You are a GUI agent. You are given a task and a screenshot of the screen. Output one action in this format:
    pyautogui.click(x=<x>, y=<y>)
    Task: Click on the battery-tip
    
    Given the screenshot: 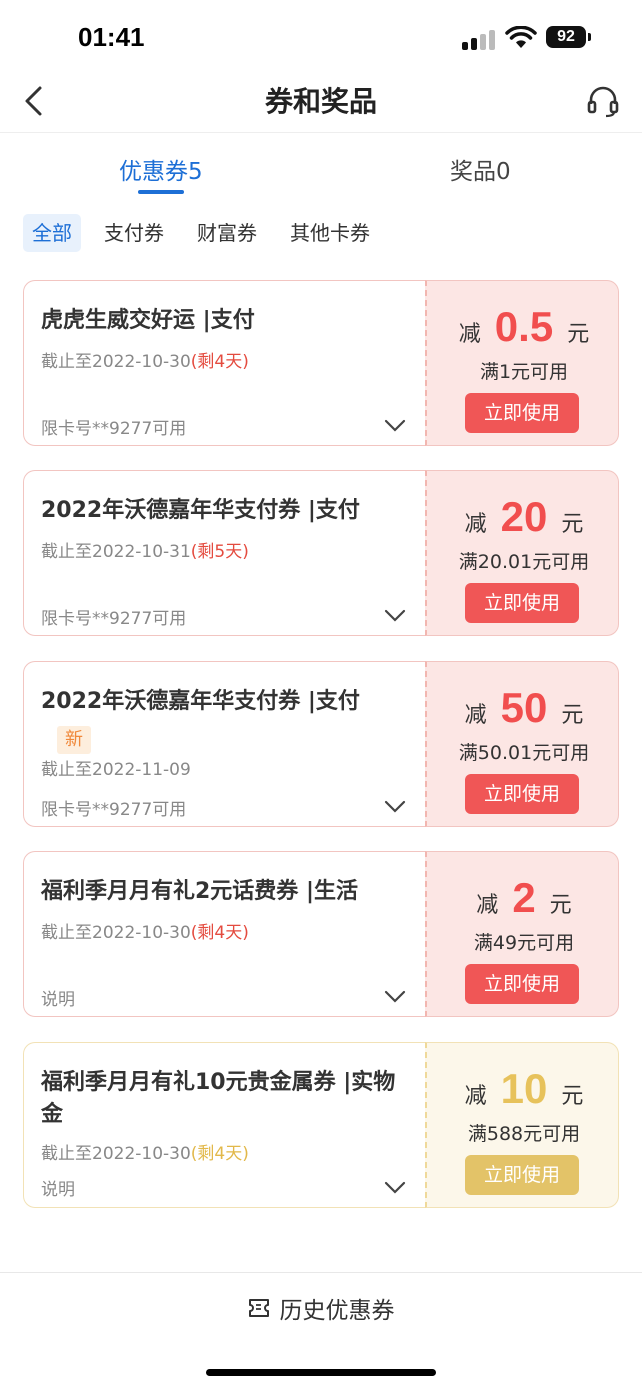 What is the action you would take?
    pyautogui.click(x=589, y=37)
    